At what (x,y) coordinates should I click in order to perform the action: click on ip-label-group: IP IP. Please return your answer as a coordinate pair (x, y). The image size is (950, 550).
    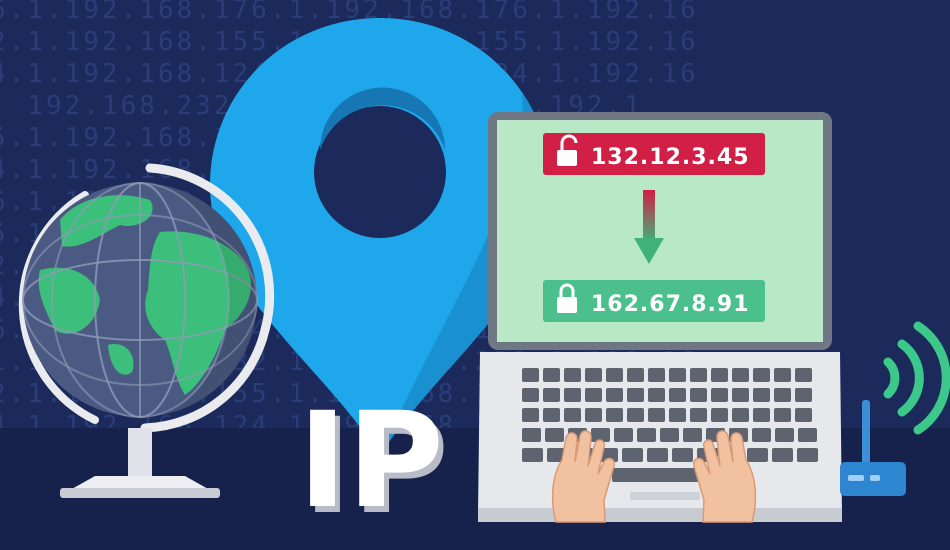
    Looking at the image, I should click on (373, 464).